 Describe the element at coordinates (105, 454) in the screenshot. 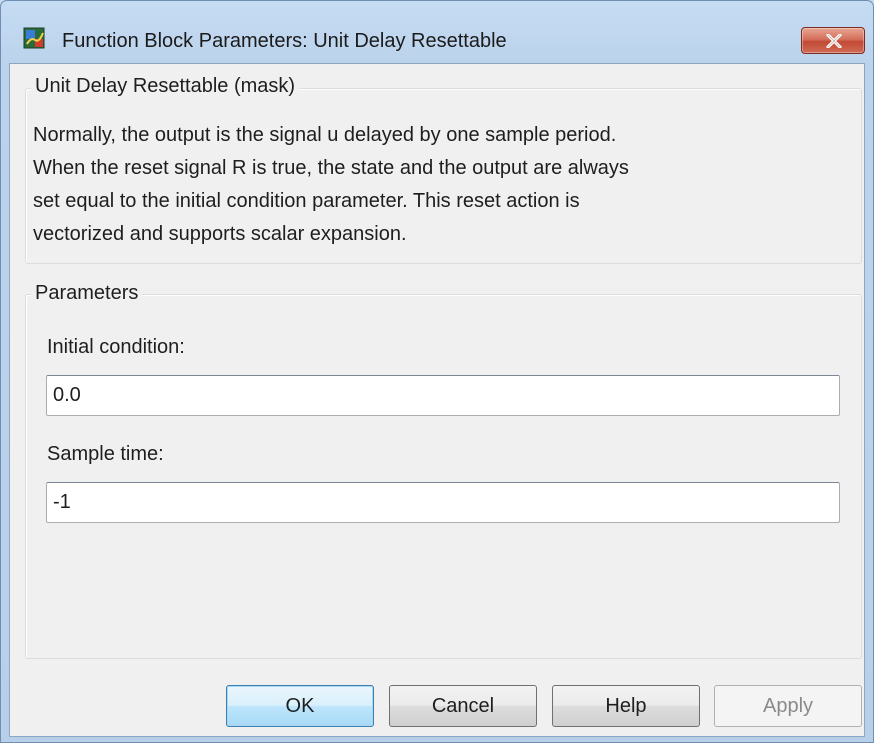

I see `sample-time-label: Sample time:` at that location.